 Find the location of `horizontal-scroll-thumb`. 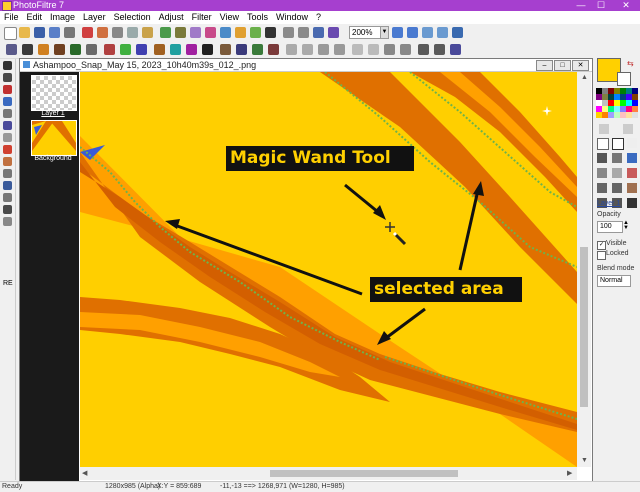

horizontal-scroll-thumb is located at coordinates (364, 473).